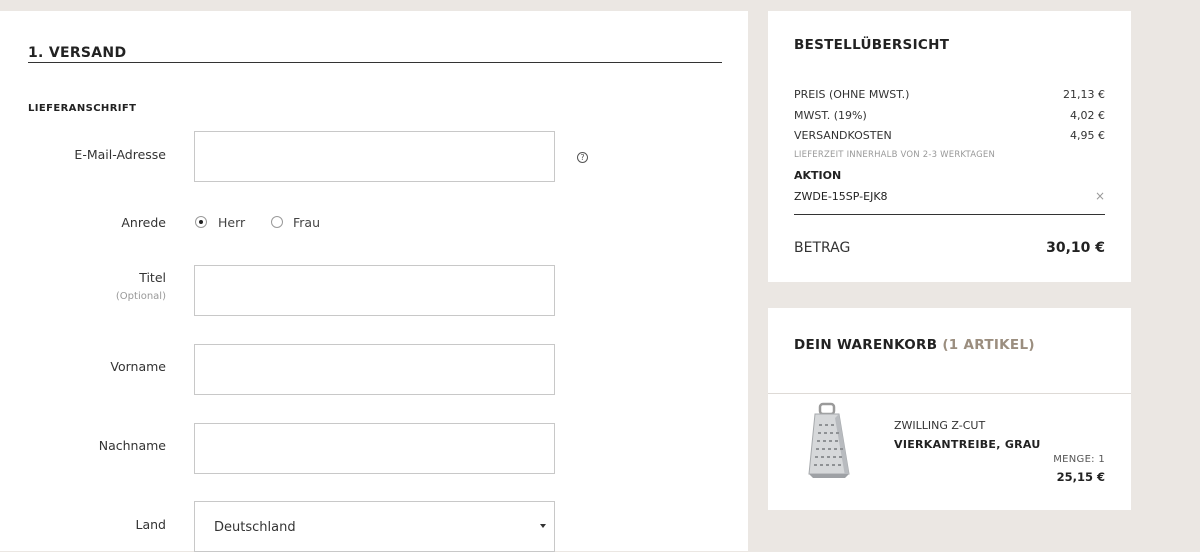 Image resolution: width=1200 pixels, height=552 pixels. I want to click on total-label: BETRAG, so click(822, 248).